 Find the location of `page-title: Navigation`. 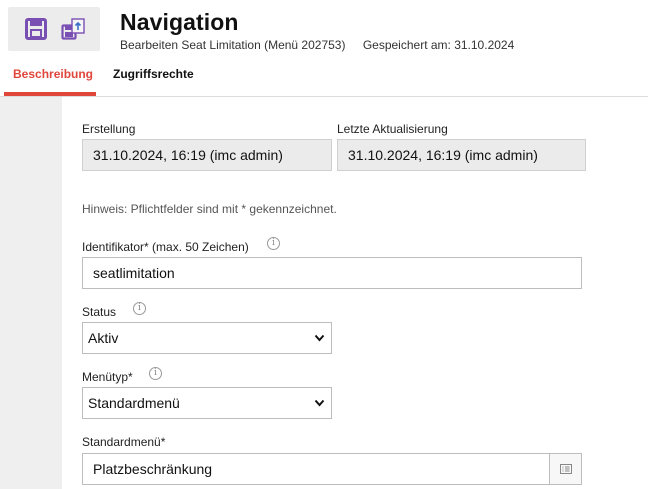

page-title: Navigation is located at coordinates (179, 22).